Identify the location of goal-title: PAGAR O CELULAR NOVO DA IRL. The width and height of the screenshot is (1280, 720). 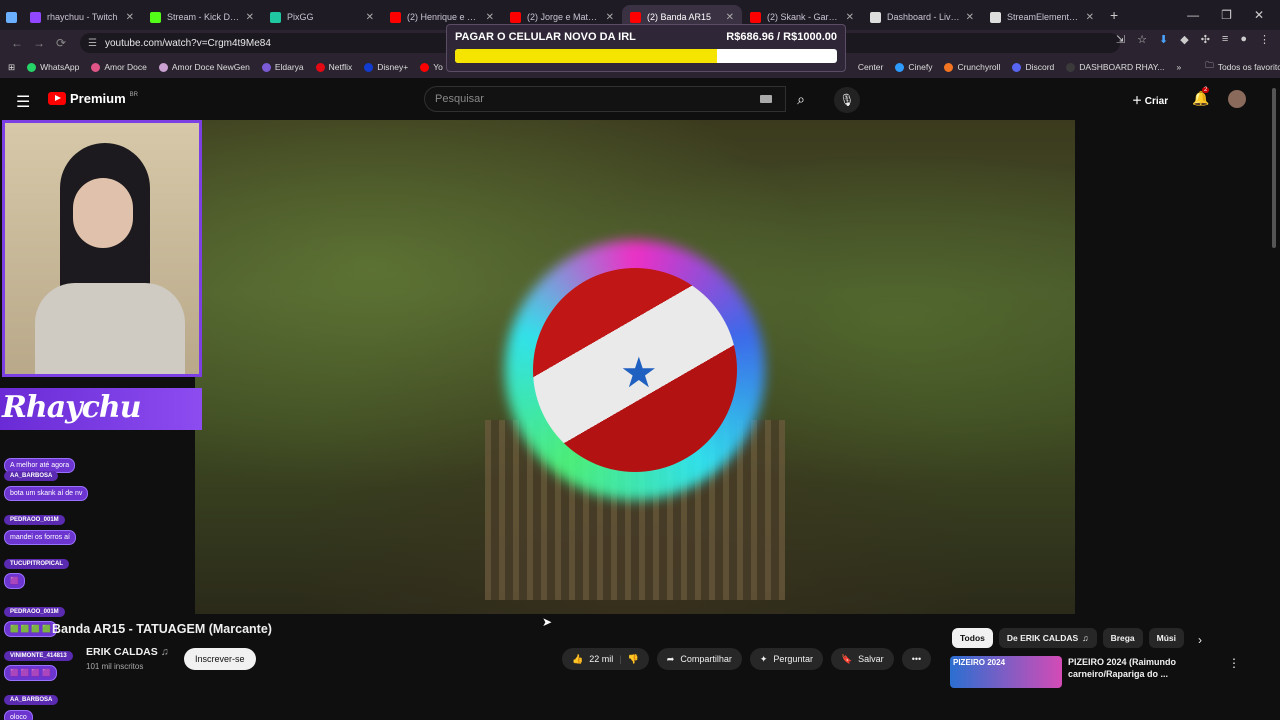
(545, 37).